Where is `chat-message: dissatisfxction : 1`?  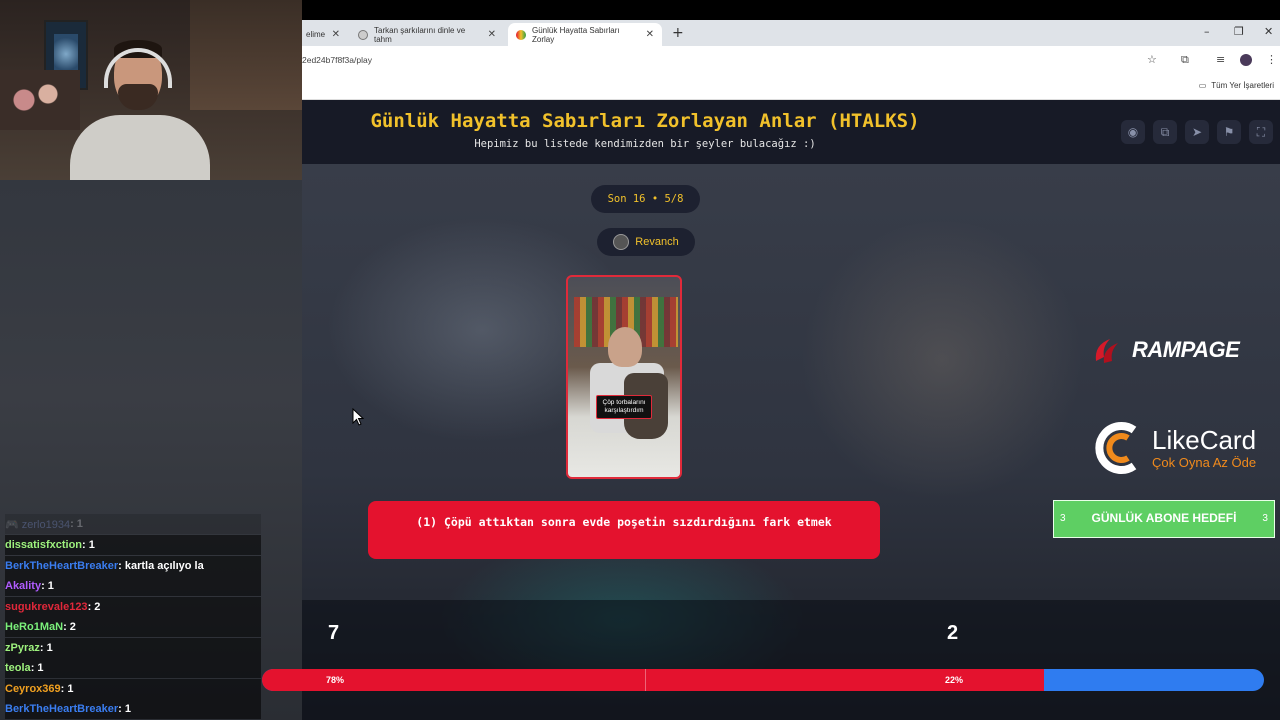
chat-message: dissatisfxction : 1 is located at coordinates (133, 545).